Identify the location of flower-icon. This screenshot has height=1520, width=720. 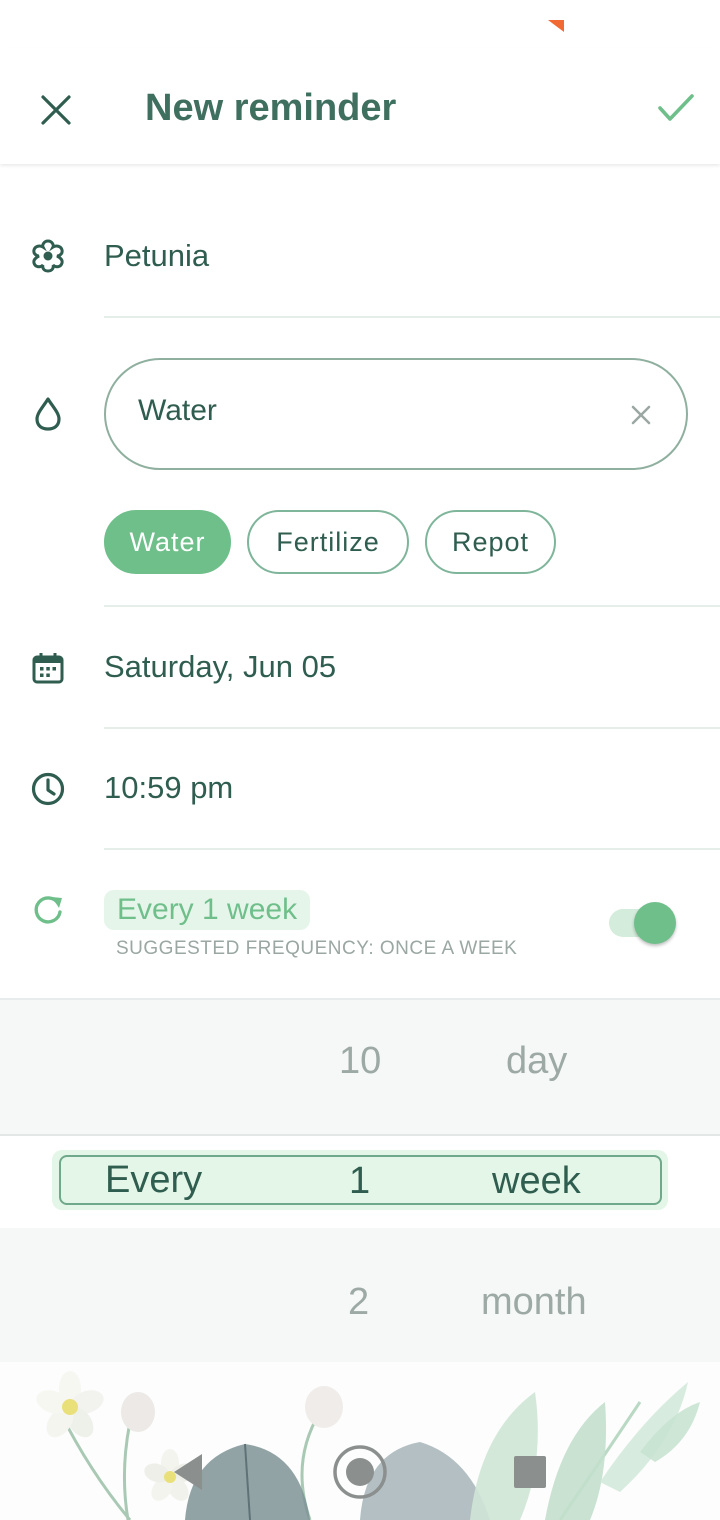
(48, 256).